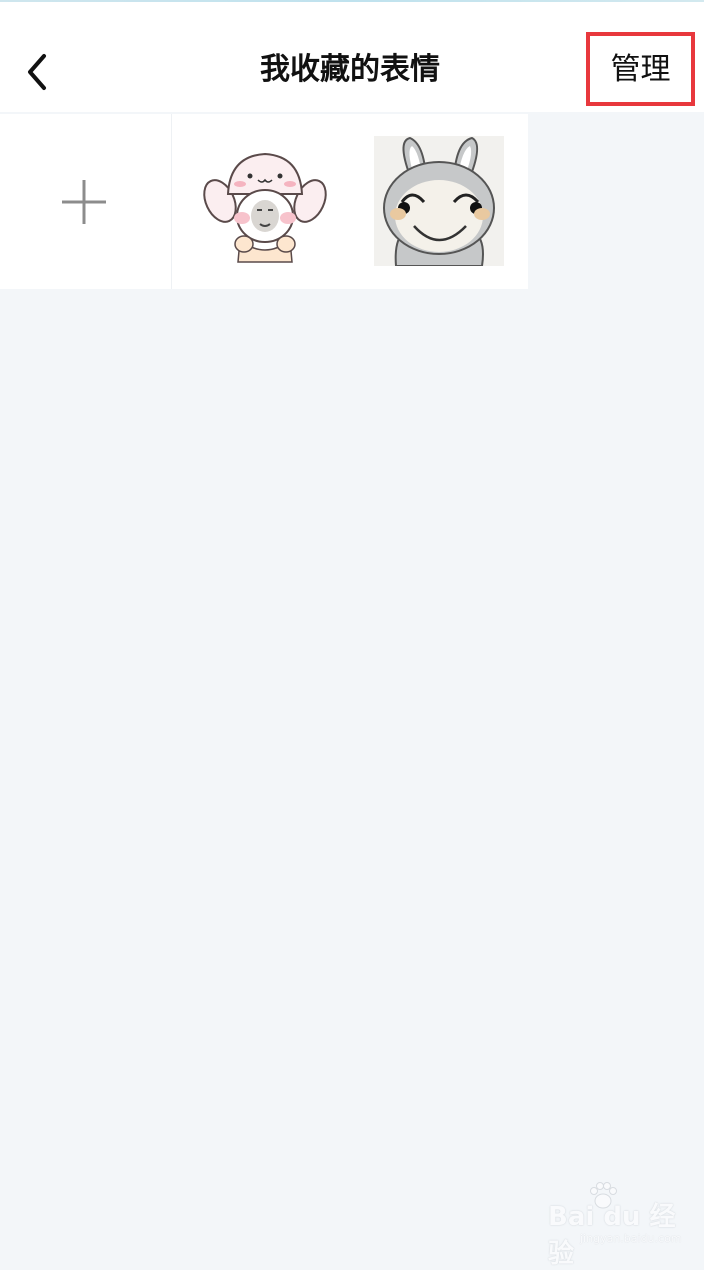  I want to click on chevron-left-icon, so click(37, 72).